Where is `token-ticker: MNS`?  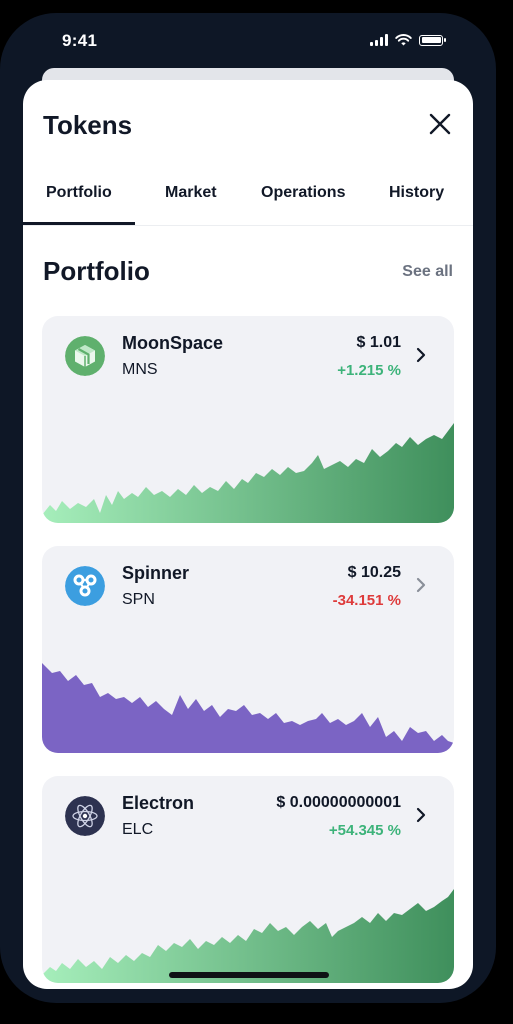 token-ticker: MNS is located at coordinates (140, 369).